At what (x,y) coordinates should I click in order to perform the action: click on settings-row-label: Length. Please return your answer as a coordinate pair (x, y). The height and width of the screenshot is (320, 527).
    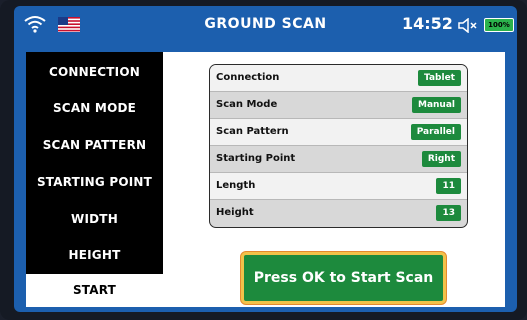
    Looking at the image, I should click on (236, 185).